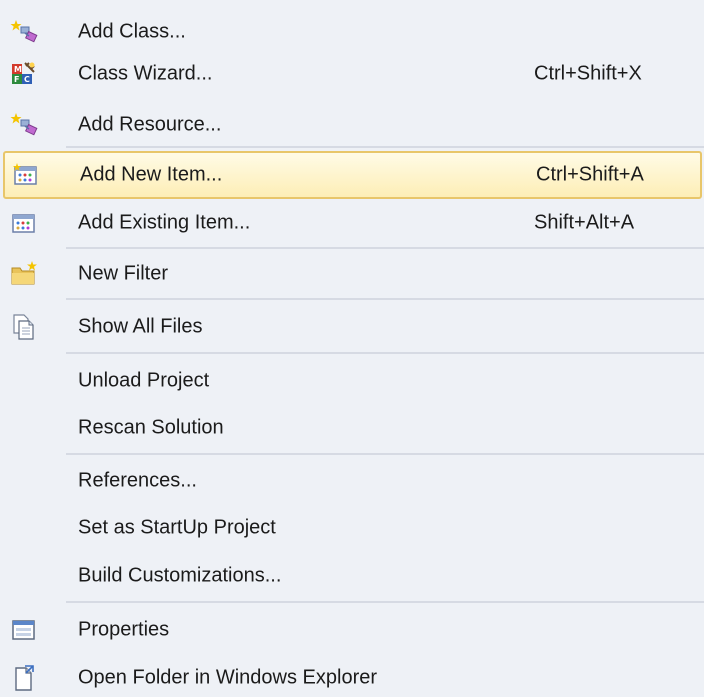 This screenshot has height=697, width=704. Describe the element at coordinates (352, 327) in the screenshot. I see `menu-item-show-all-files: Show All Files` at that location.